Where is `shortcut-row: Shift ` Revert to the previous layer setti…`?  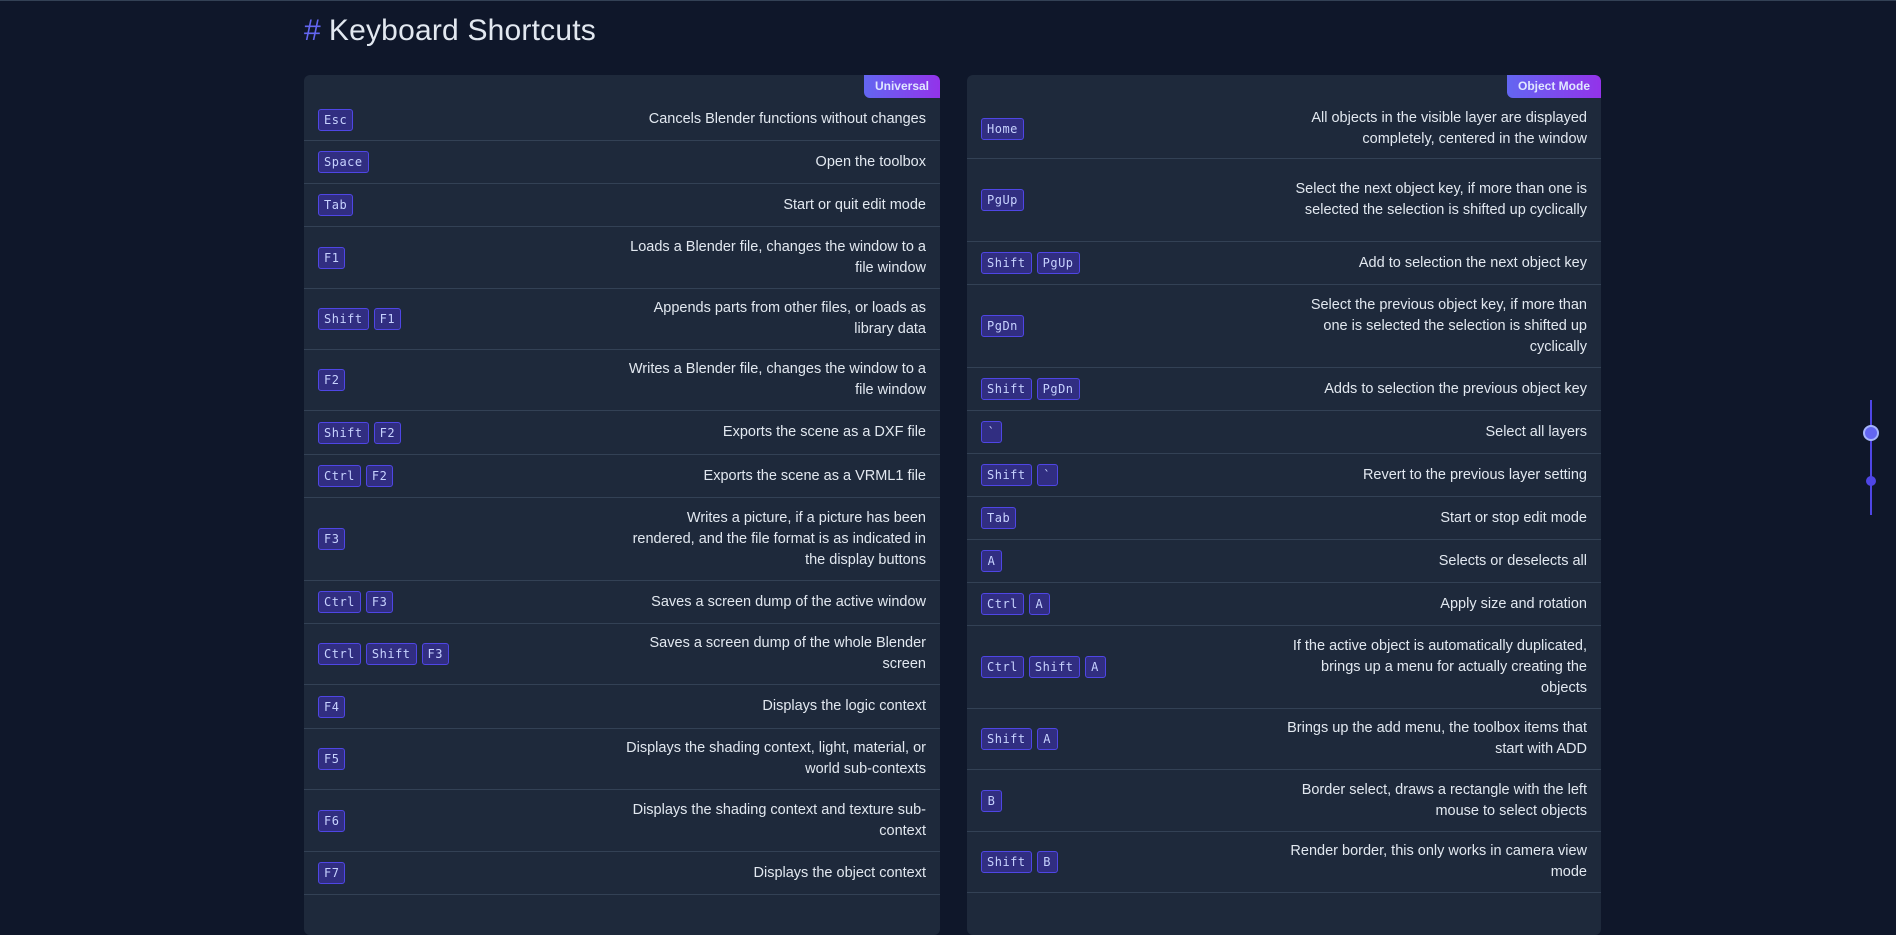
shortcut-row: Shift ` Revert to the previous layer setti… is located at coordinates (1284, 475).